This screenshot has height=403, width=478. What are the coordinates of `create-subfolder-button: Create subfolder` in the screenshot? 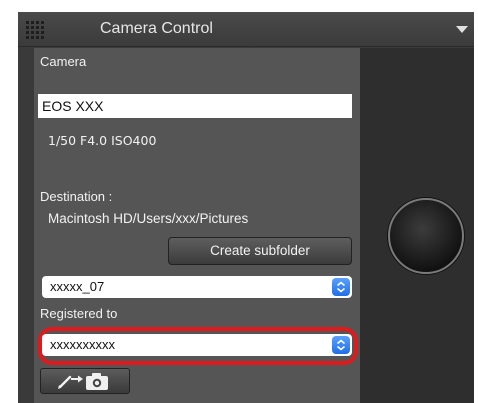 It's located at (260, 251).